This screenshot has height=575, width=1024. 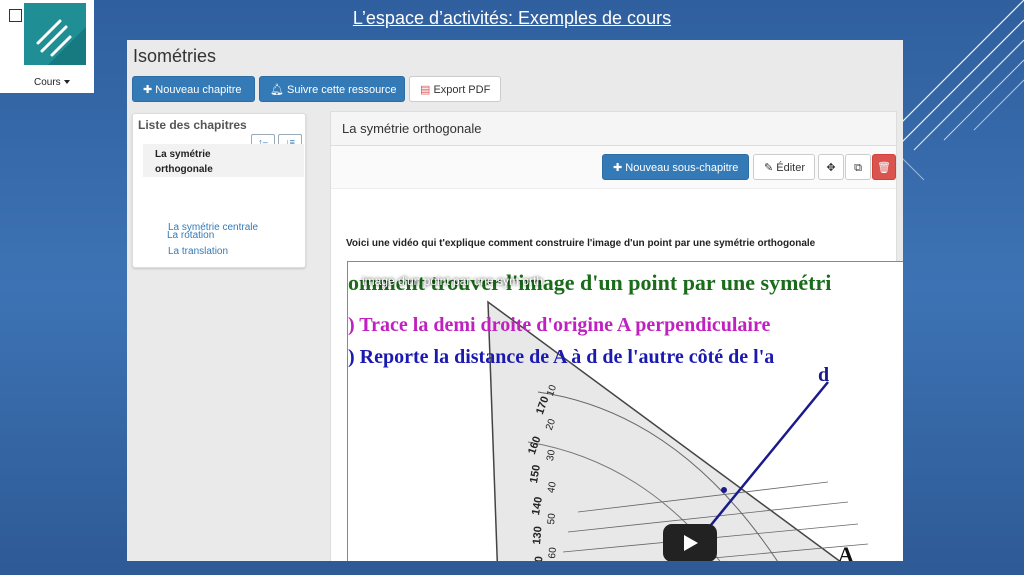 I want to click on video-title: image d'un point par une sym orth, so click(x=452, y=281).